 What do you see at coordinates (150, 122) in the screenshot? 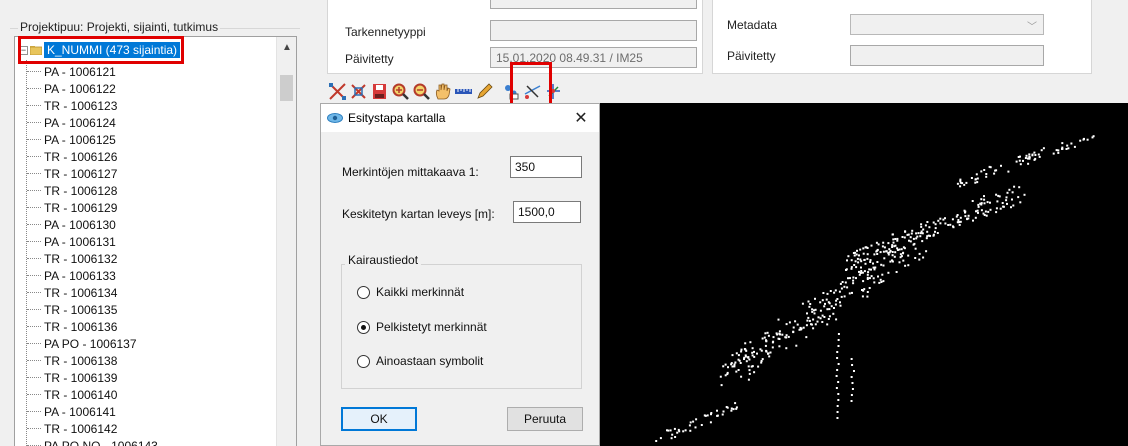
I see `tree-item: PA - 1006124` at bounding box center [150, 122].